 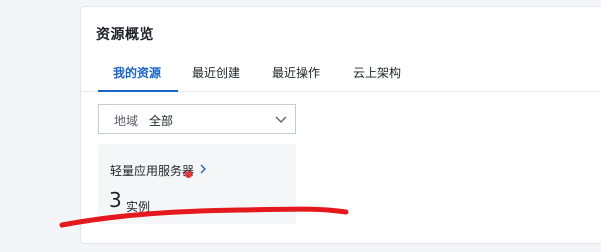 I want to click on tab-bar: 我的资源 最近创建 最近操作 云上架构, so click(x=341, y=75).